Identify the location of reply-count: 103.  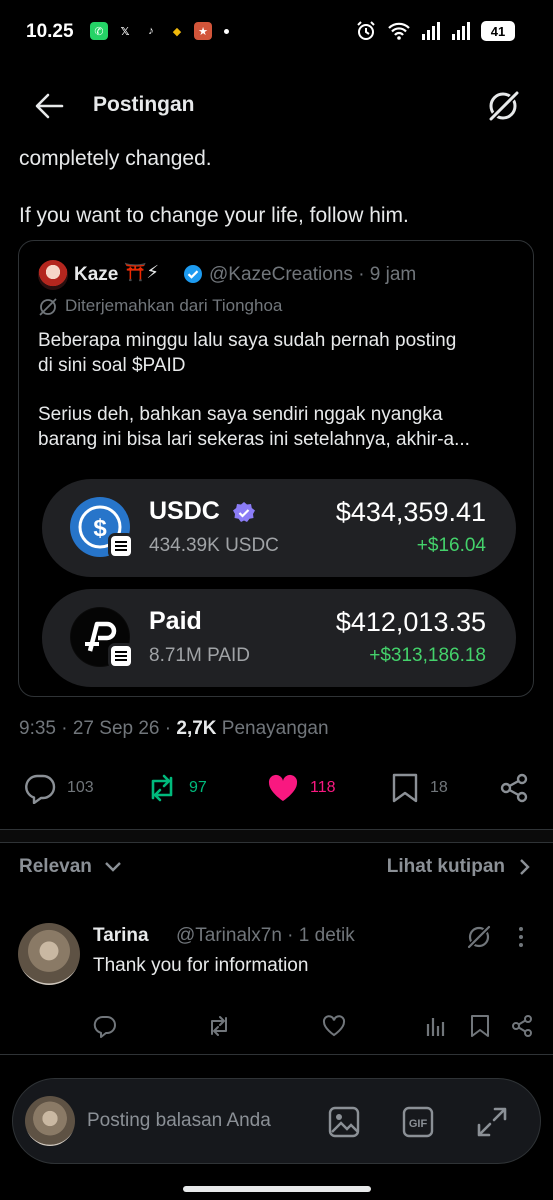
(80, 787).